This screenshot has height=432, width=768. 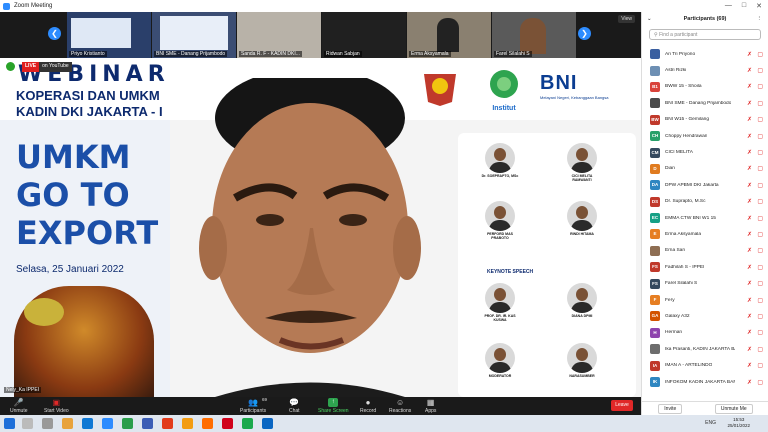 What do you see at coordinates (705, 185) in the screenshot?
I see `participant-row: DA DPW APBMI DKI Jakarta ✗ ▢` at bounding box center [705, 185].